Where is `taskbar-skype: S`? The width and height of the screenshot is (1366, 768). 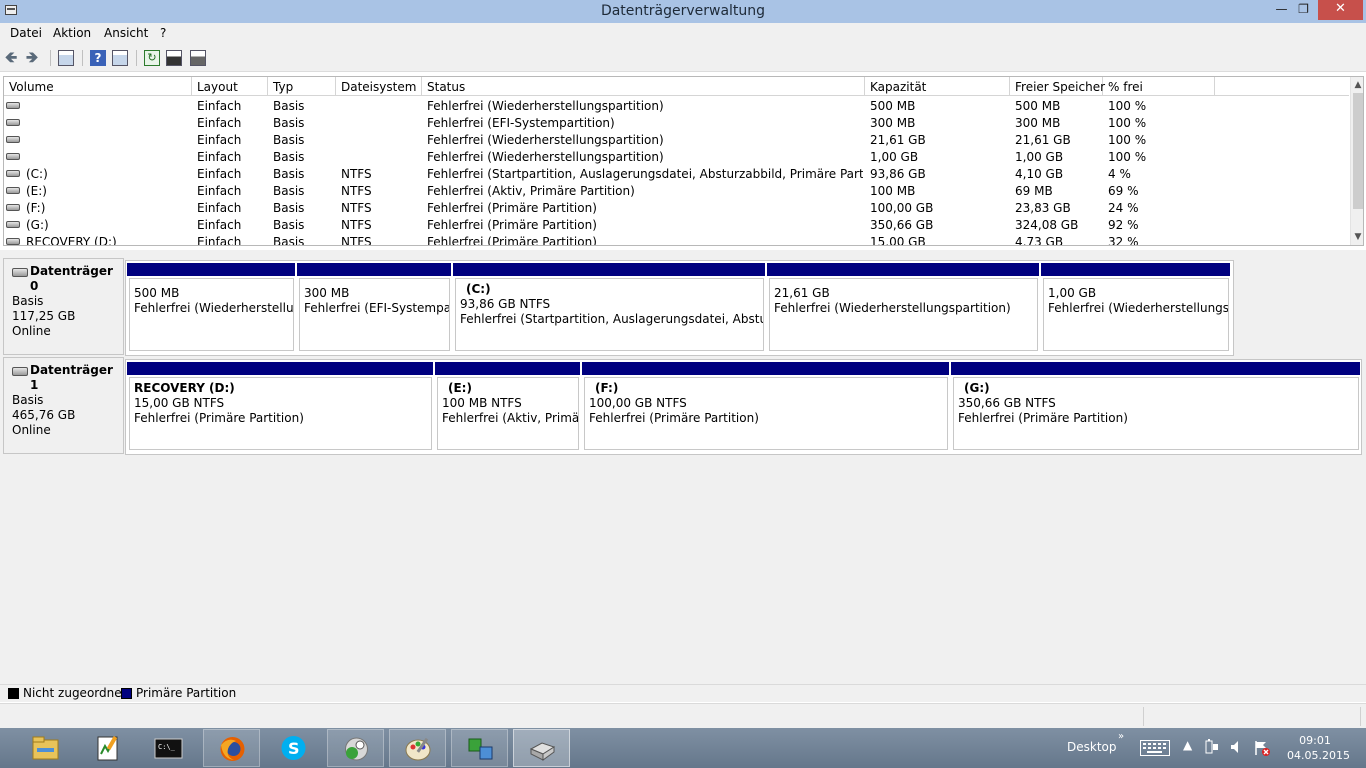 taskbar-skype: S is located at coordinates (293, 748).